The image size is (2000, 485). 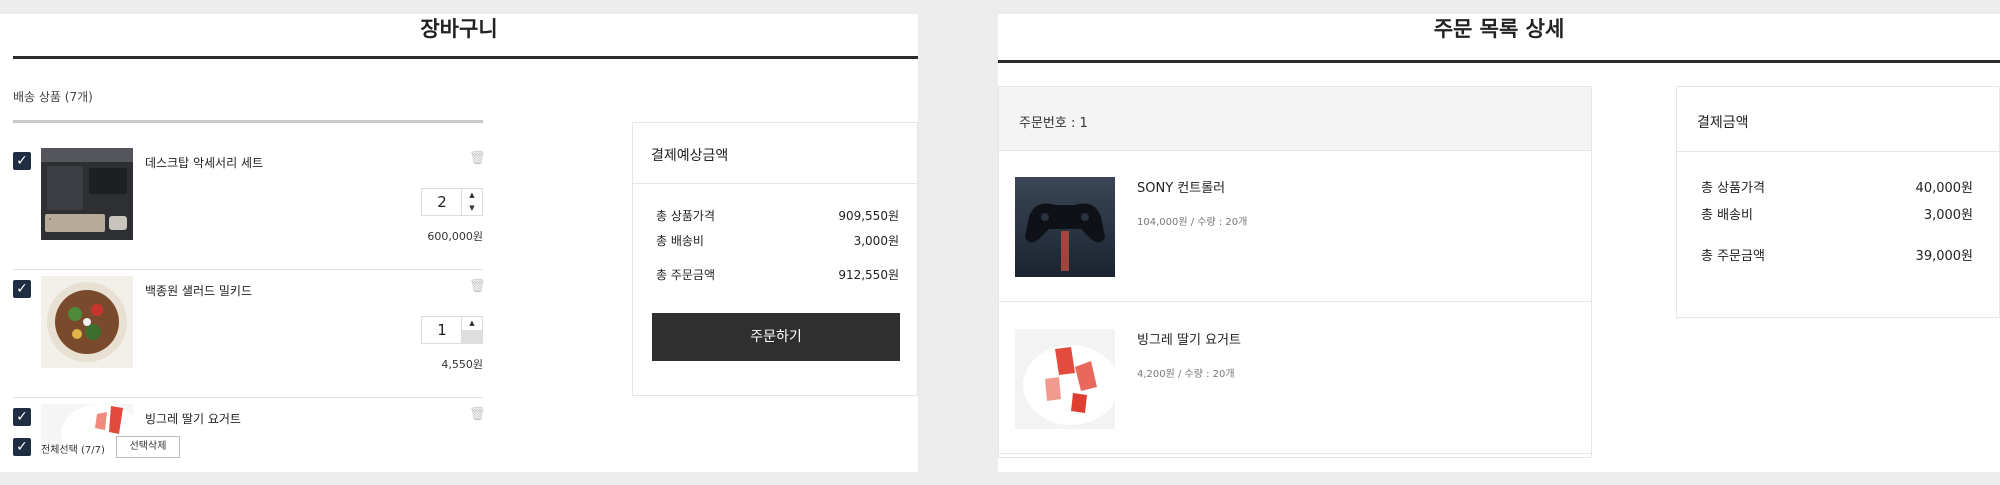 I want to click on quantity-stepper: 1 ▲ ▼, so click(x=452, y=330).